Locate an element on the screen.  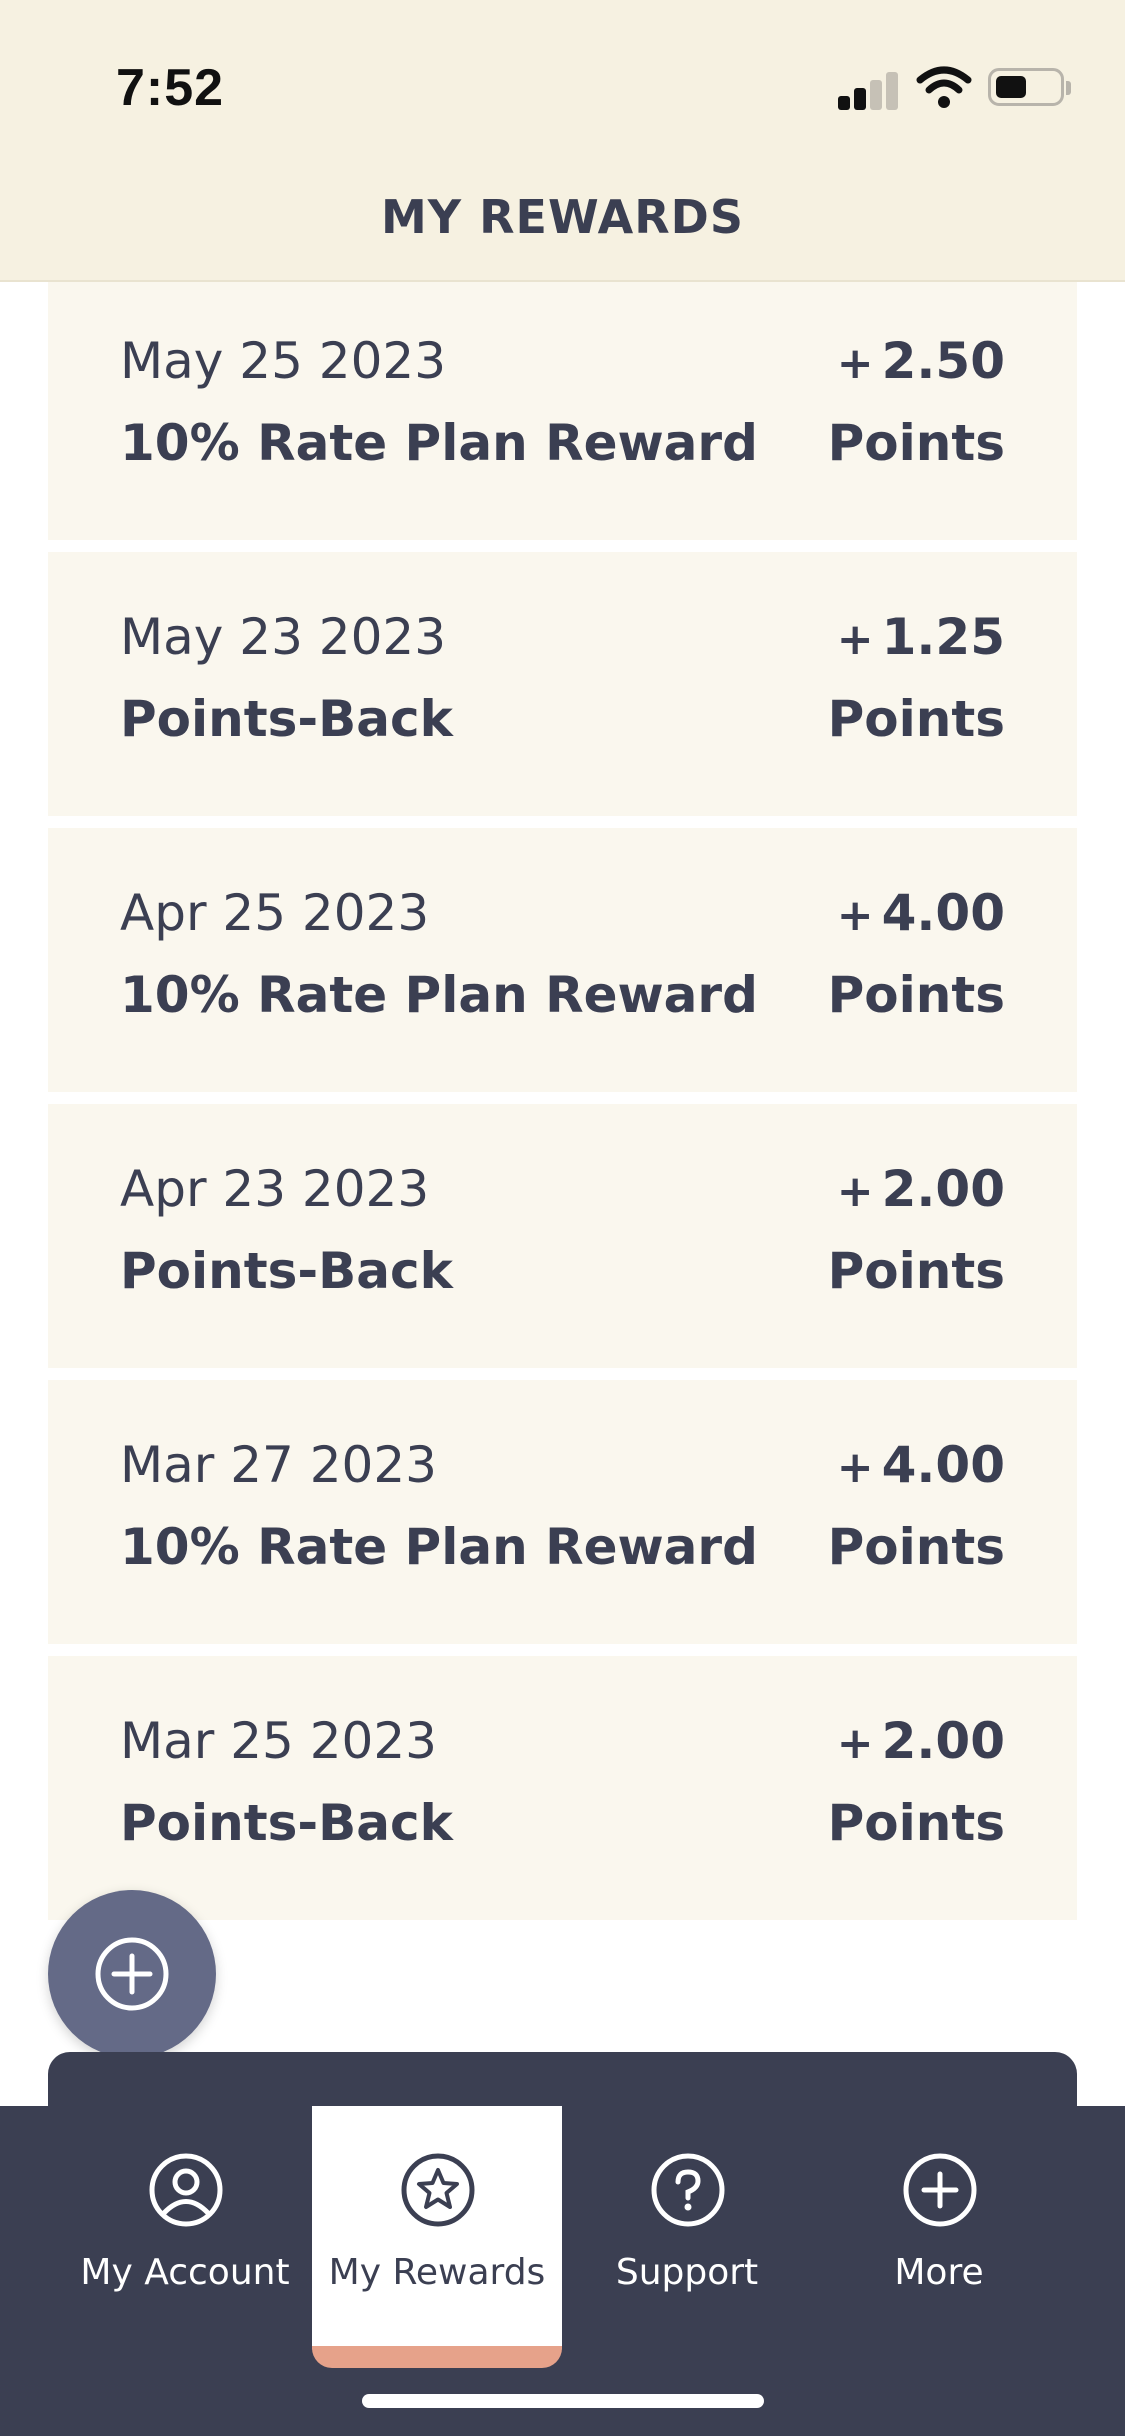
tab-more: More is located at coordinates (939, 2226).